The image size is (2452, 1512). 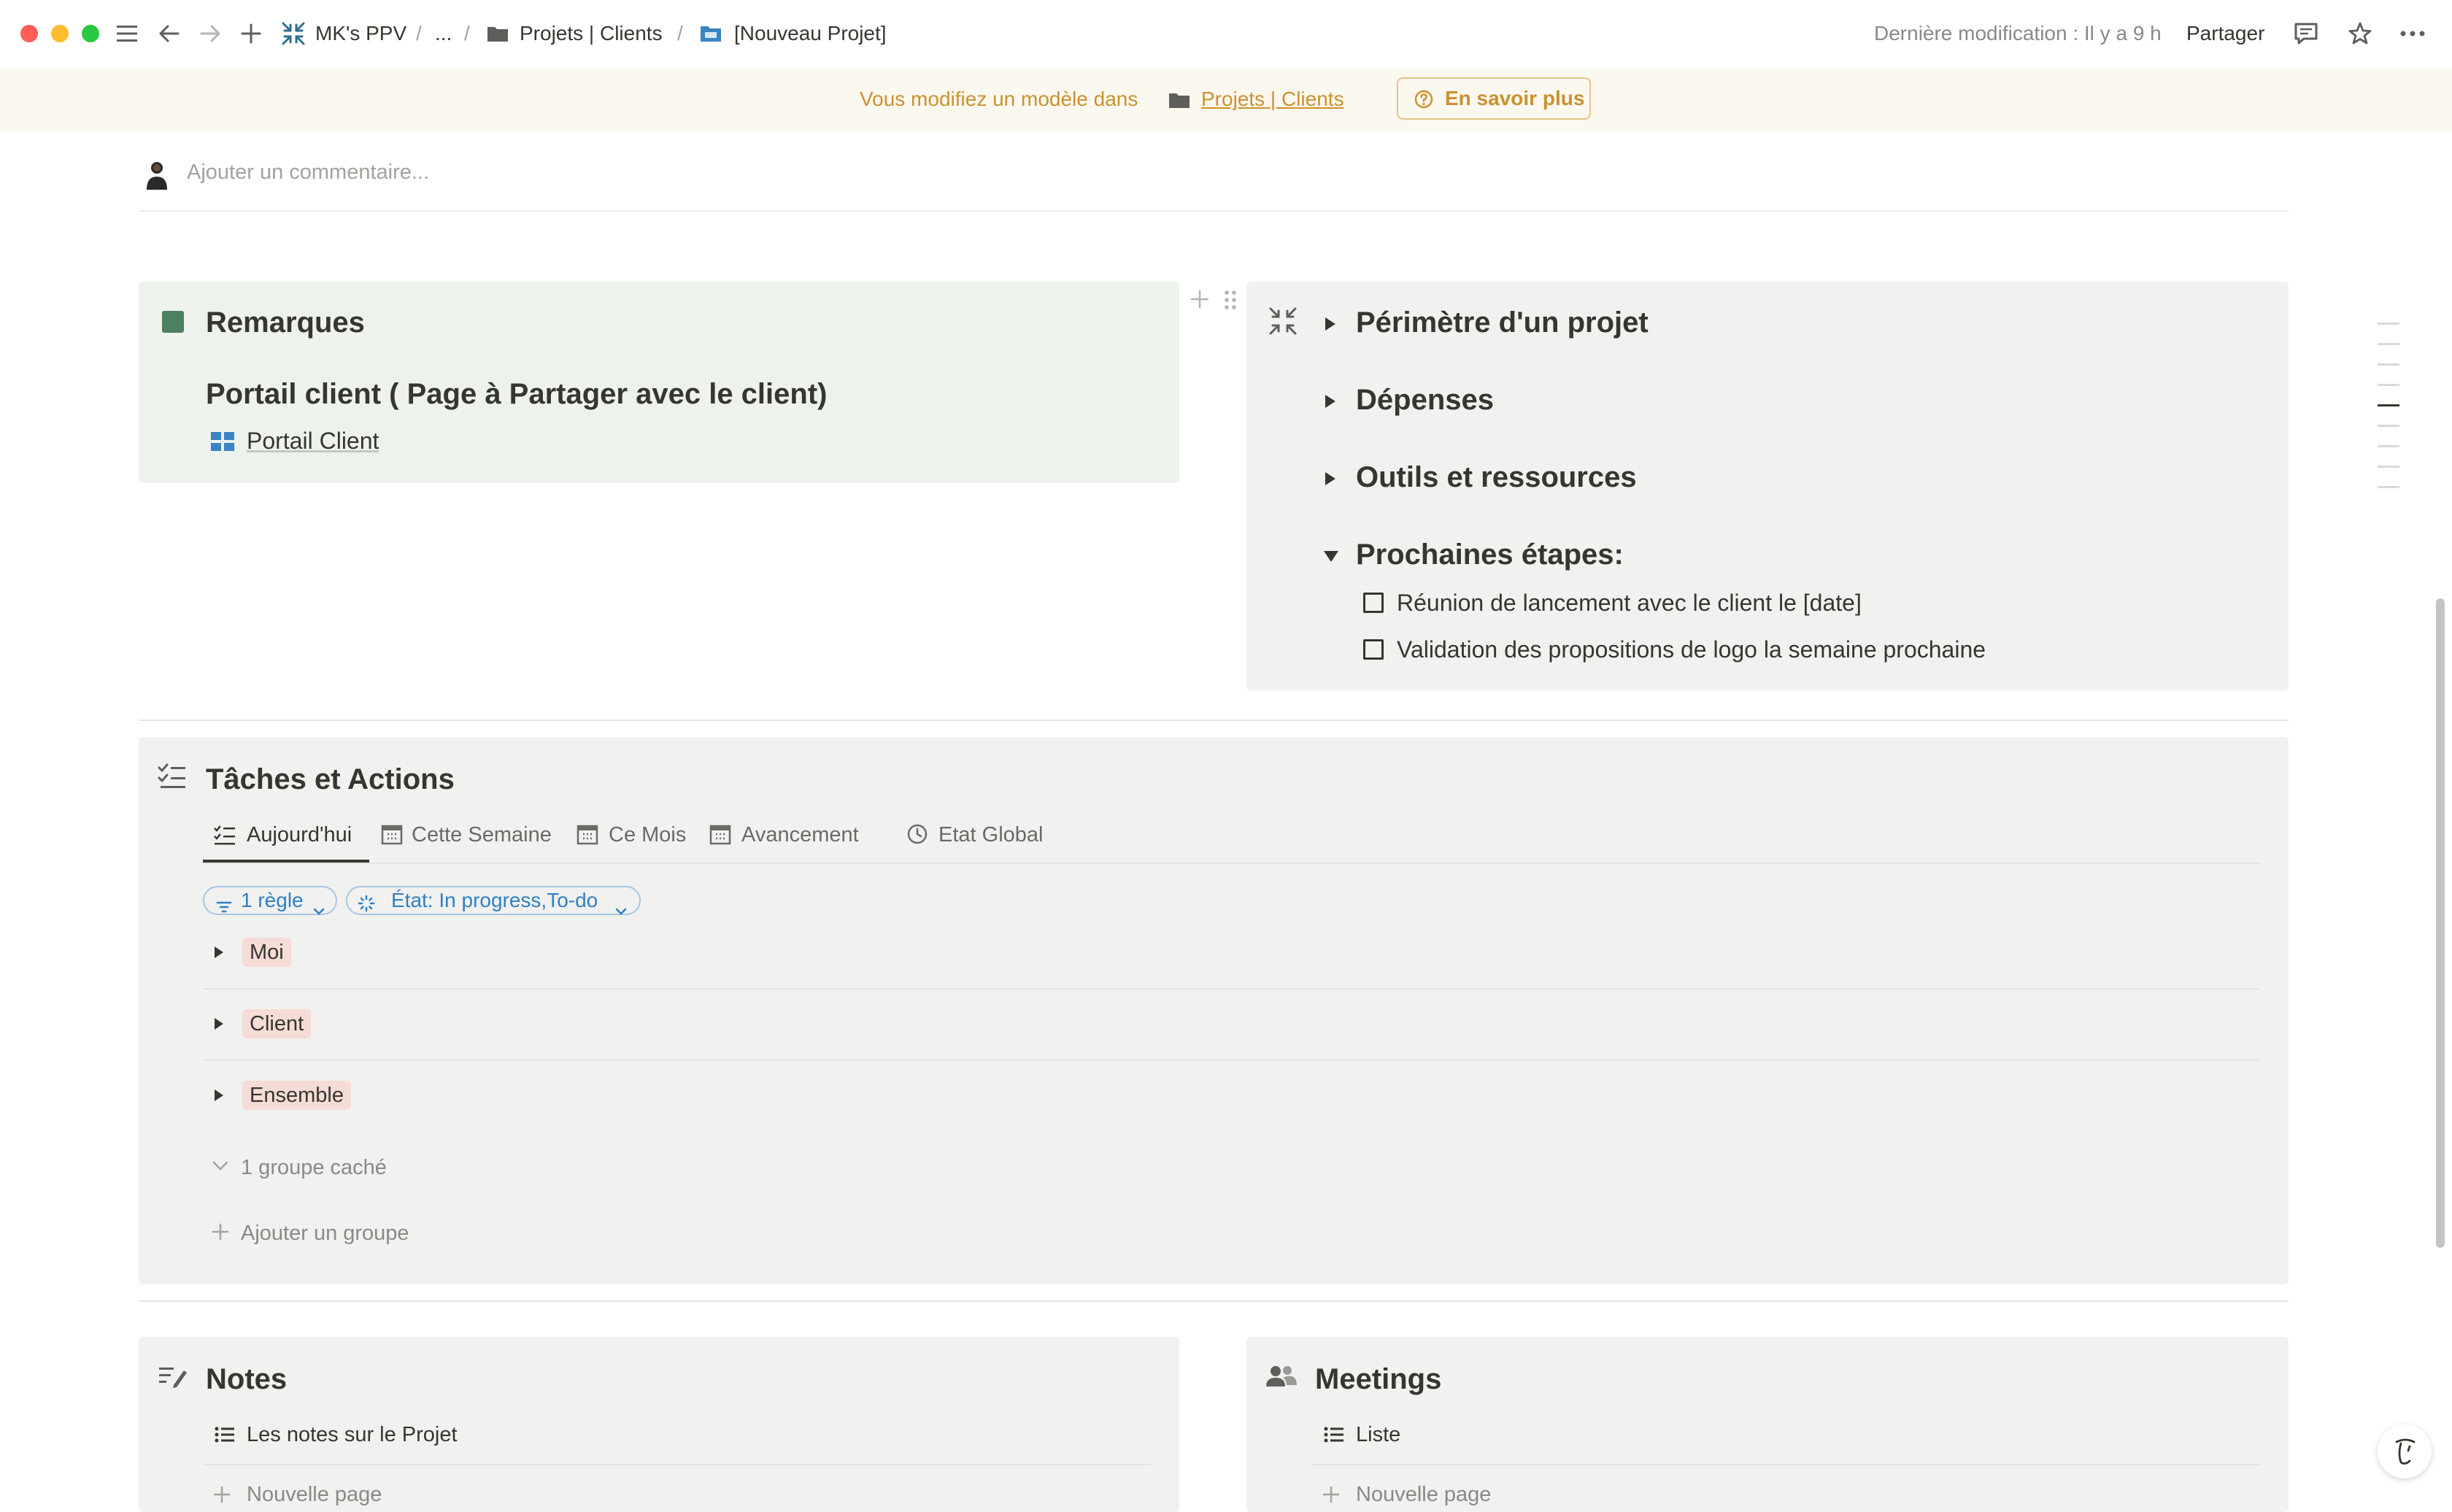 I want to click on banner-folder-link: Projets | Clients, so click(x=1272, y=99).